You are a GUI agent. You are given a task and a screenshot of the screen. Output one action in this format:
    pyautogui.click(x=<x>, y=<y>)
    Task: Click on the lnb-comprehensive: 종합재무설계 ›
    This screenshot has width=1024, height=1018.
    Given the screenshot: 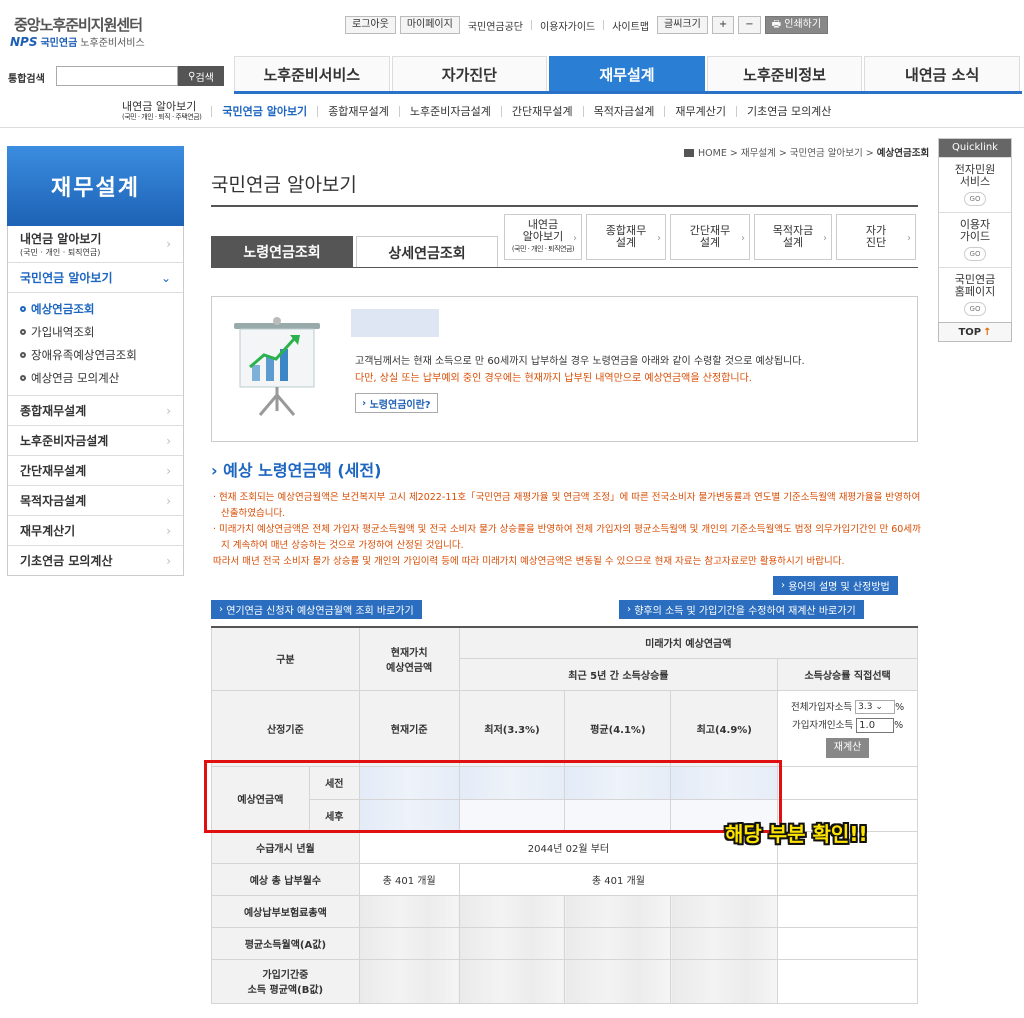 What is the action you would take?
    pyautogui.click(x=95, y=410)
    